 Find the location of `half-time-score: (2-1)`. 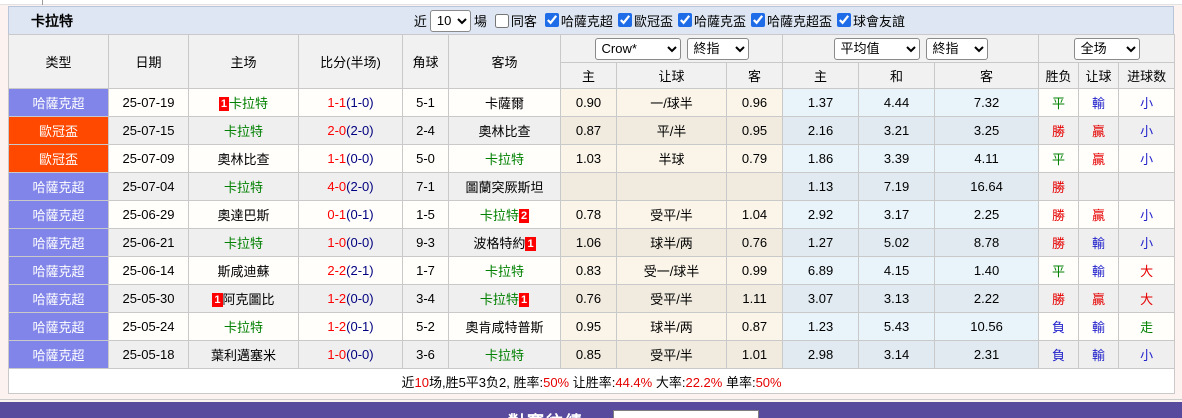

half-time-score: (2-1) is located at coordinates (360, 270).